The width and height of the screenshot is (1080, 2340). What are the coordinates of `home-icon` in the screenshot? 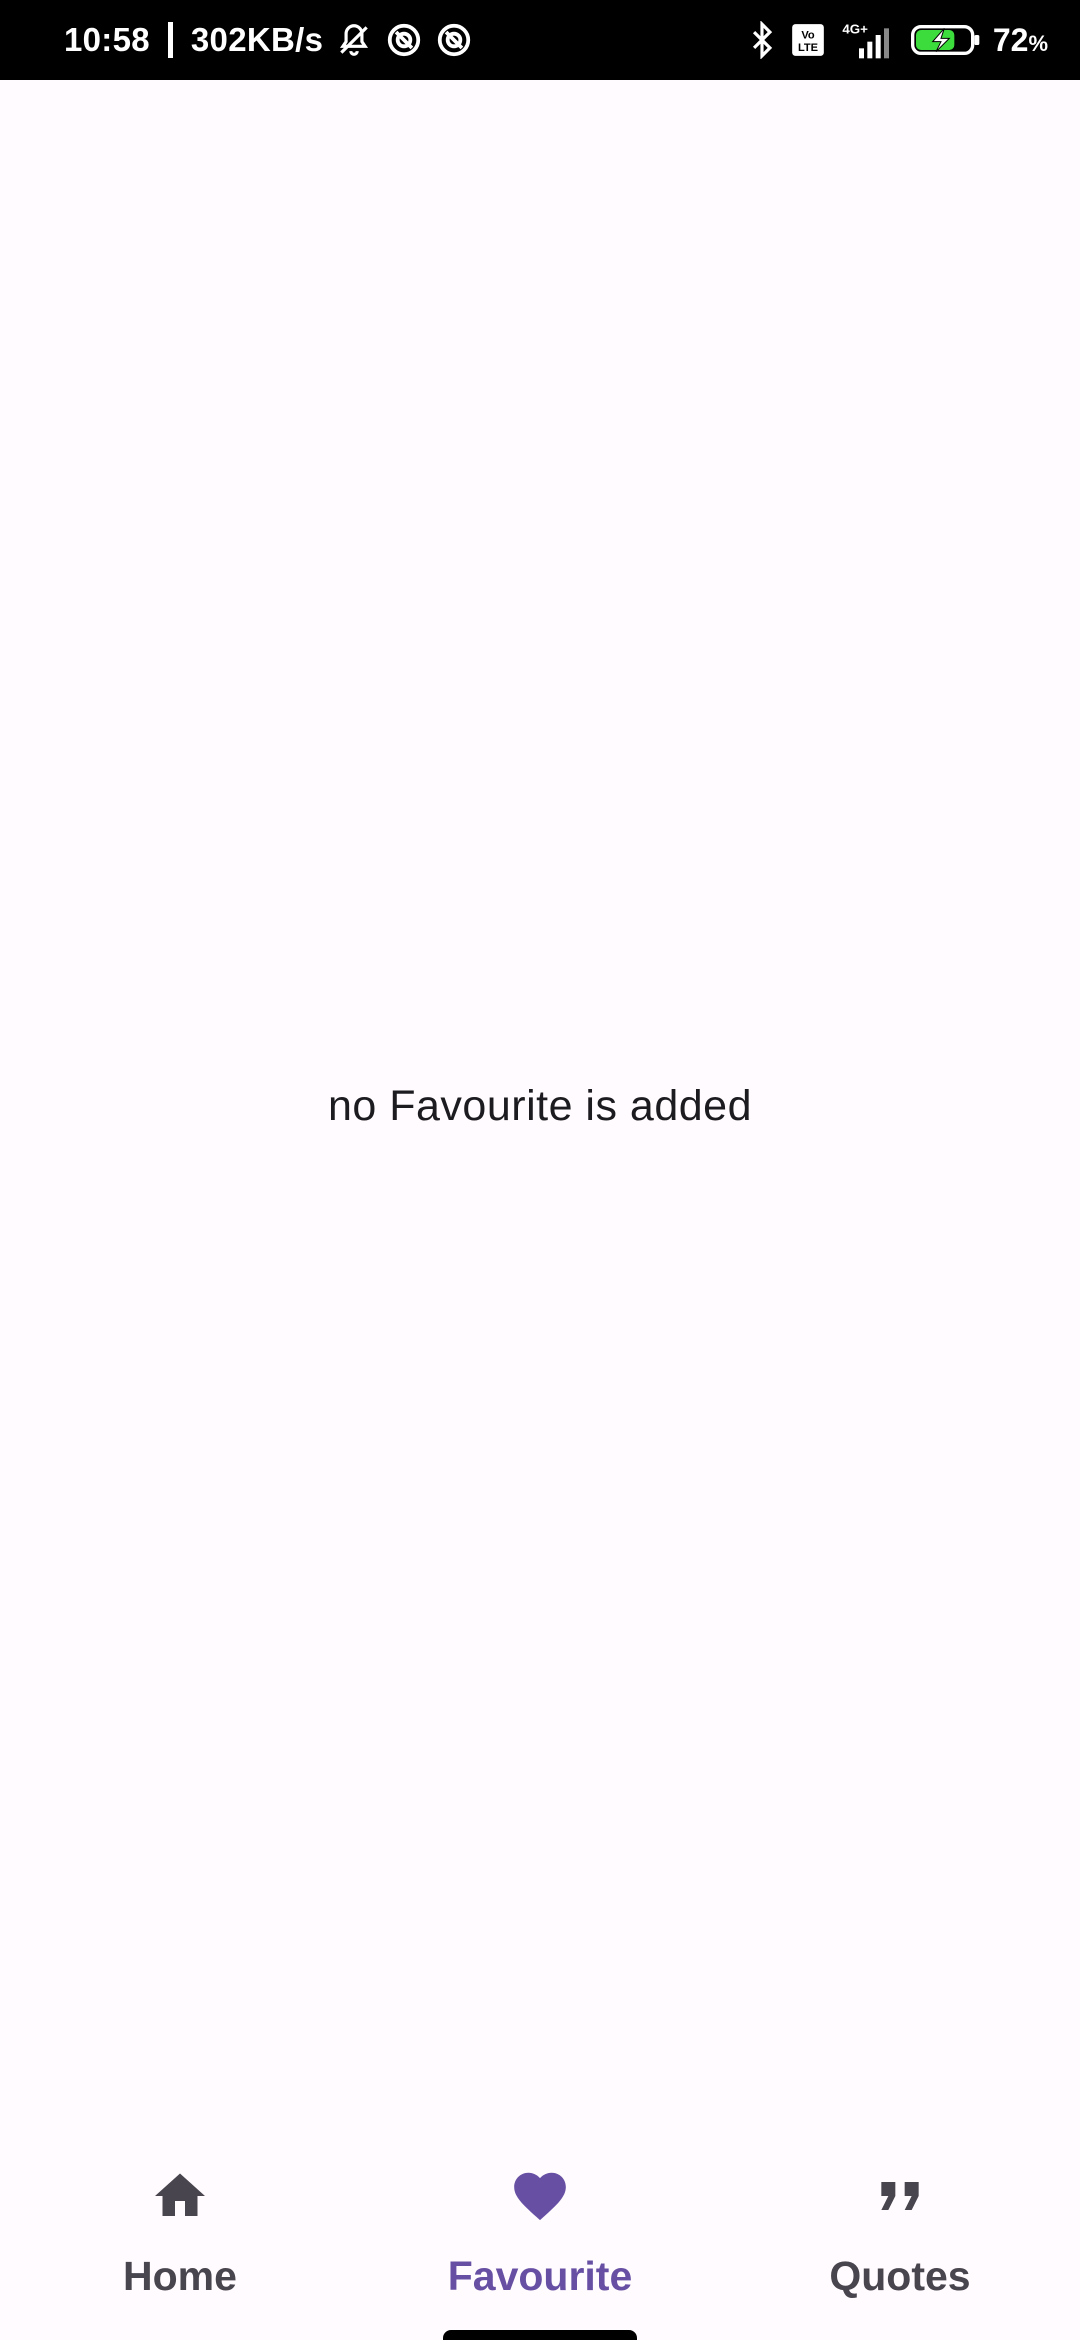 It's located at (180, 2196).